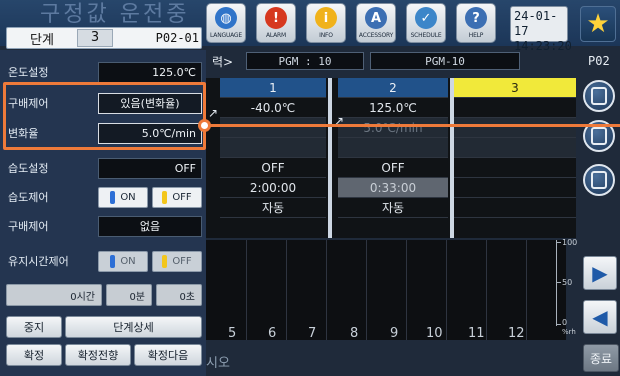  I want to click on step-column-1: 1 -40.0℃ OFF 2:00:00 자동, so click(273, 158).